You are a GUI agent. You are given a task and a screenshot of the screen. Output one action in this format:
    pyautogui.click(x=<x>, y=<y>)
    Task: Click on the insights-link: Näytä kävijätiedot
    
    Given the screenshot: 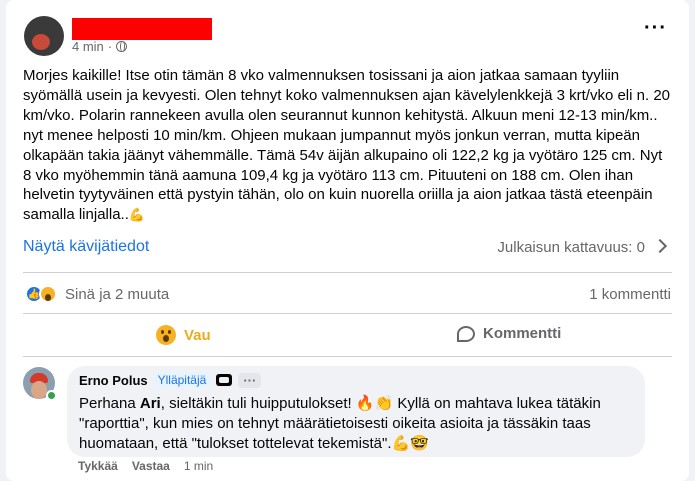 What is the action you would take?
    pyautogui.click(x=86, y=247)
    